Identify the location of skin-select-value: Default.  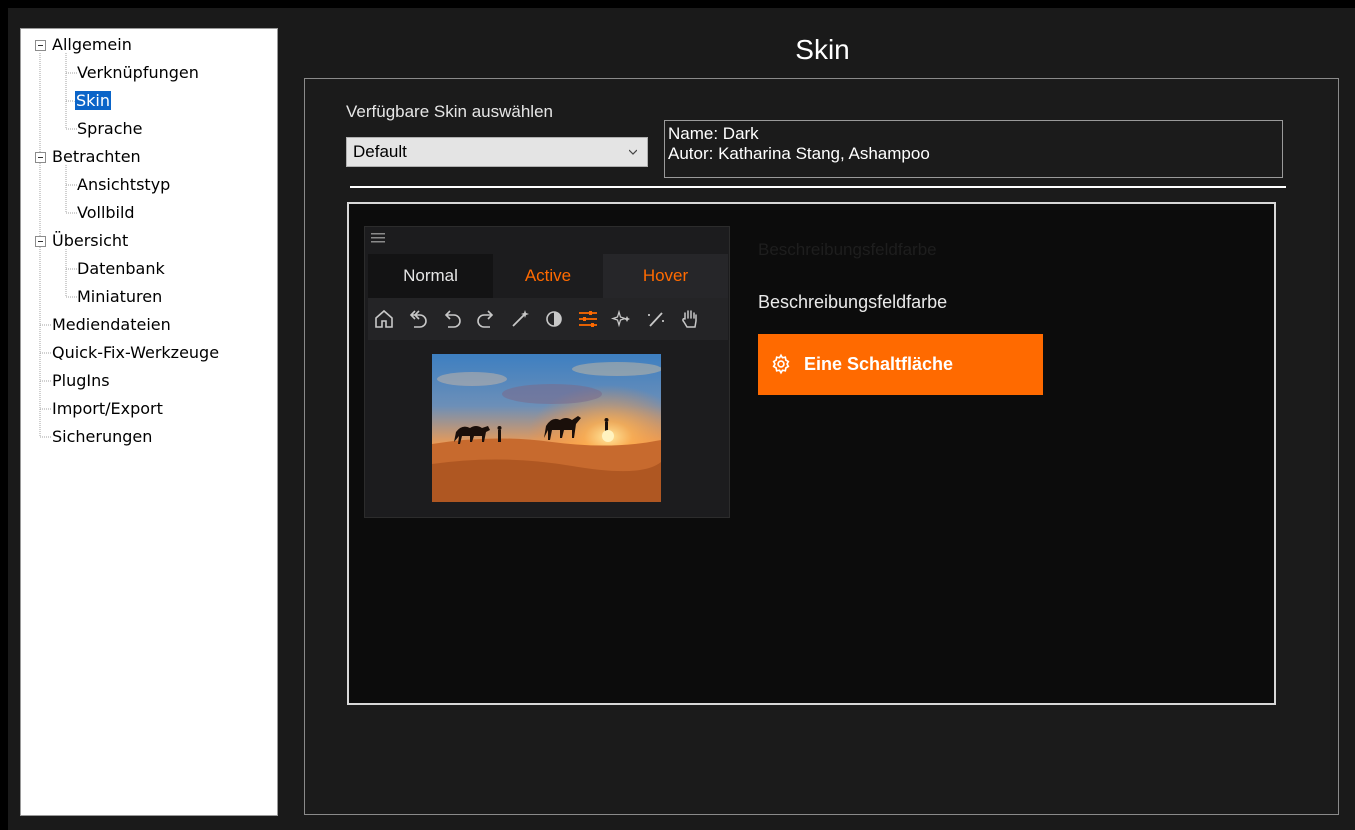
(380, 151).